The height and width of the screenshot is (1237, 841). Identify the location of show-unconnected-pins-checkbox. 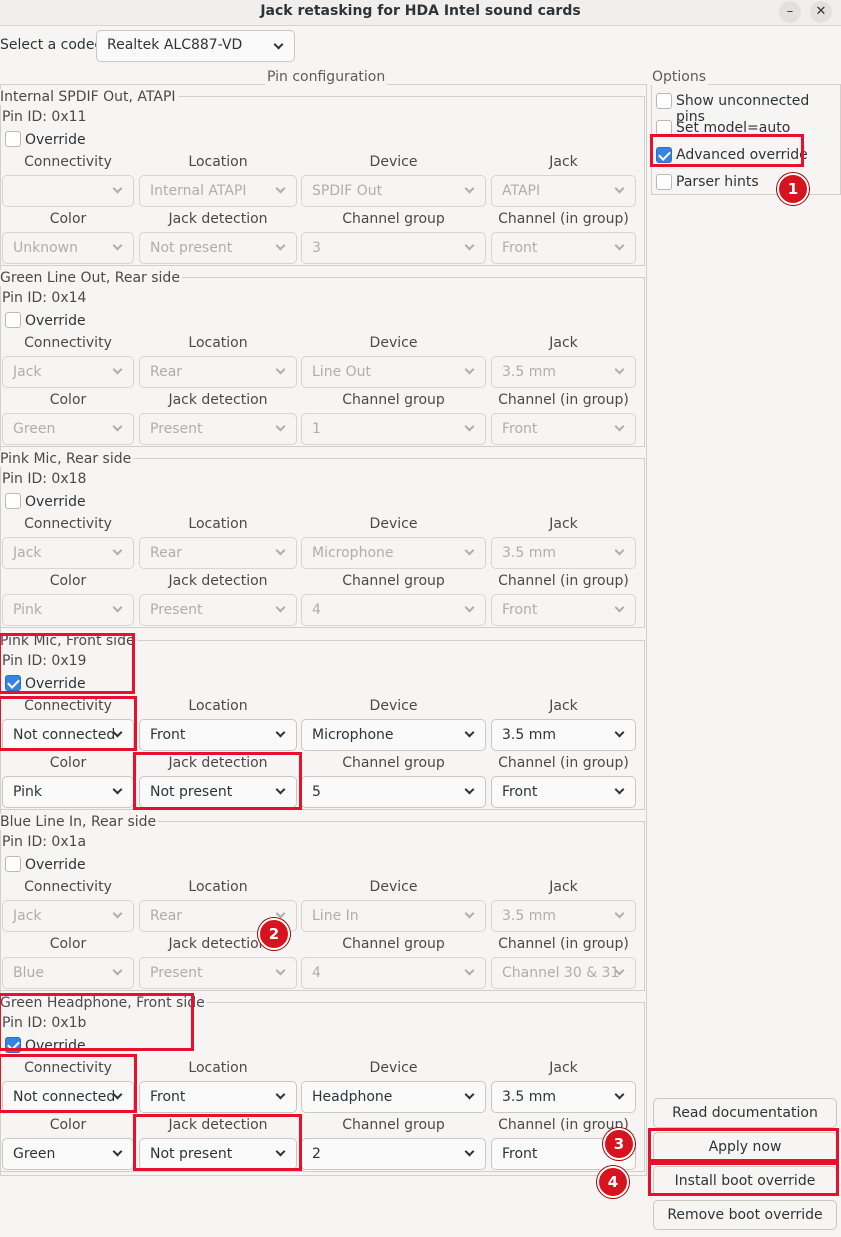
(664, 101).